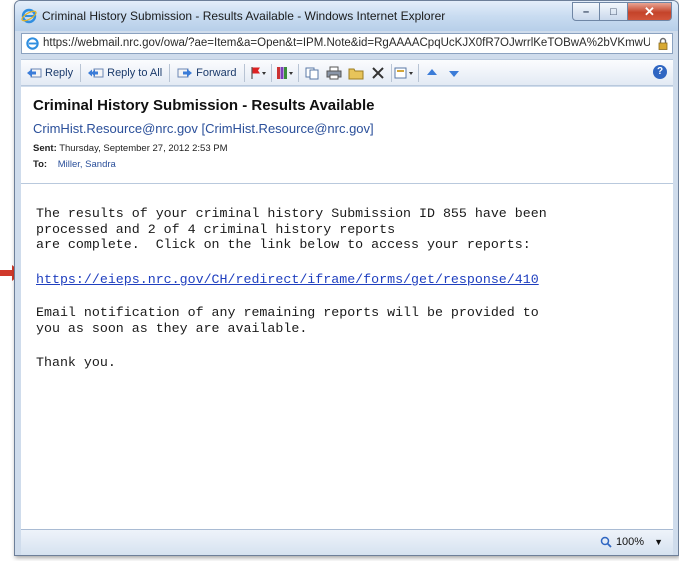 Image resolution: width=679 pixels, height=561 pixels. What do you see at coordinates (34, 72) in the screenshot?
I see `reply-icon` at bounding box center [34, 72].